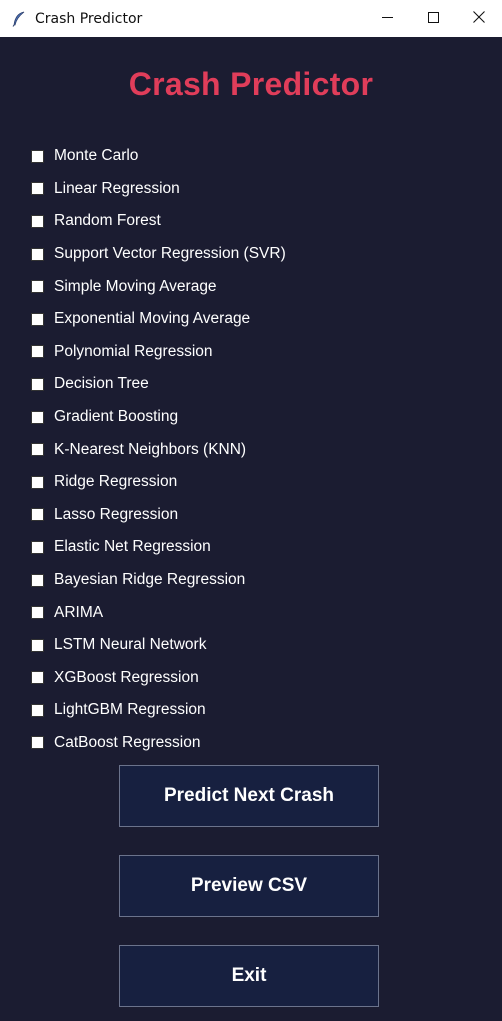 The width and height of the screenshot is (502, 1021). What do you see at coordinates (132, 547) in the screenshot?
I see `checkbox-label: Elastic Net Regression` at bounding box center [132, 547].